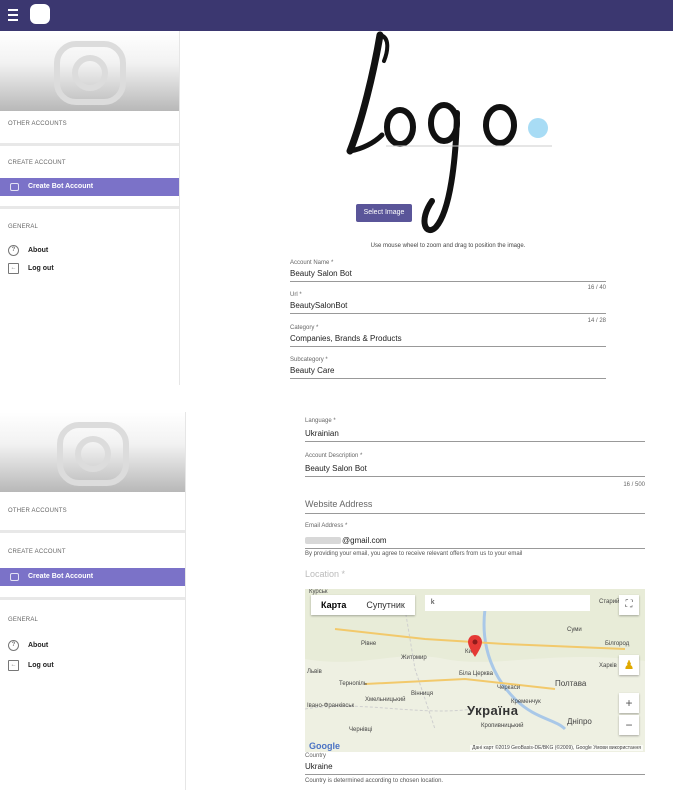 This screenshot has width=673, height=790. I want to click on location-label: Location *, so click(325, 574).